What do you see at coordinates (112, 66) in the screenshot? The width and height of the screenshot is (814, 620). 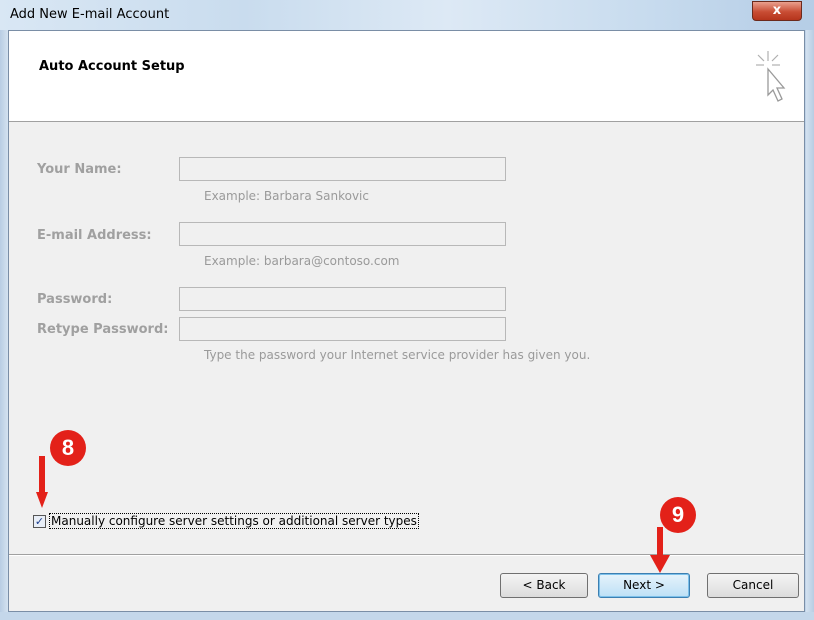 I see `page-title: Auto Account Setup` at bounding box center [112, 66].